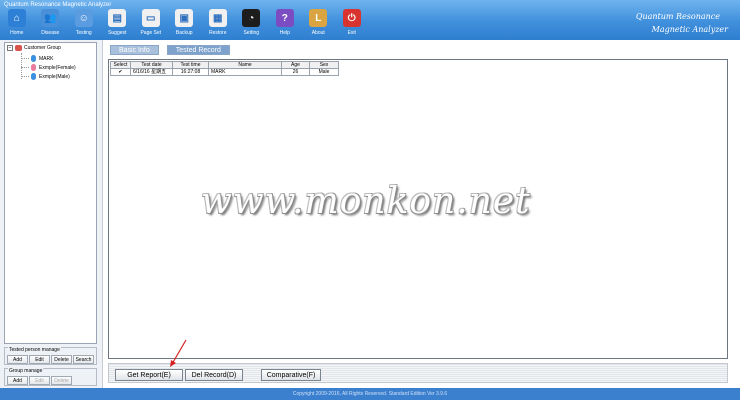 This screenshot has width=740, height=400. What do you see at coordinates (366, 201) in the screenshot?
I see `watermark: www.monkon.net` at bounding box center [366, 201].